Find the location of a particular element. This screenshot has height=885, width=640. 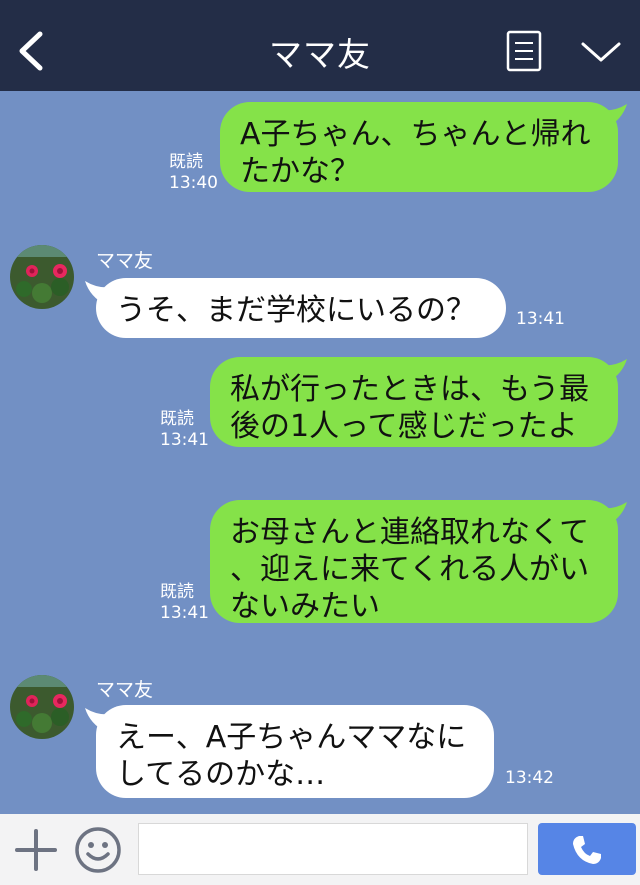

call-button is located at coordinates (587, 849).